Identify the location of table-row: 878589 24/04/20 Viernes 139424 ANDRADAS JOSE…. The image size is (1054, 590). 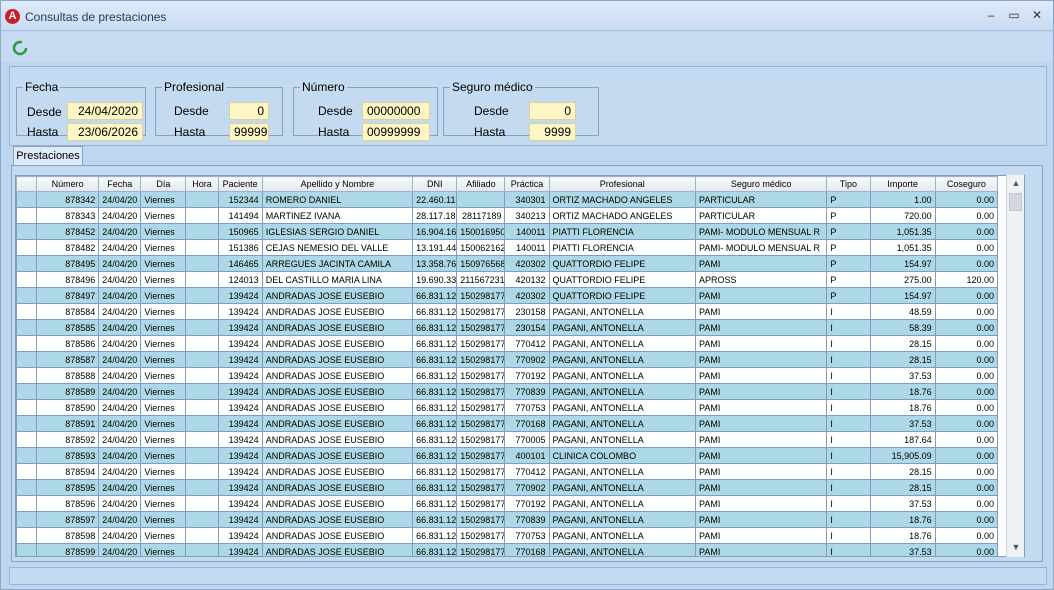
(507, 391).